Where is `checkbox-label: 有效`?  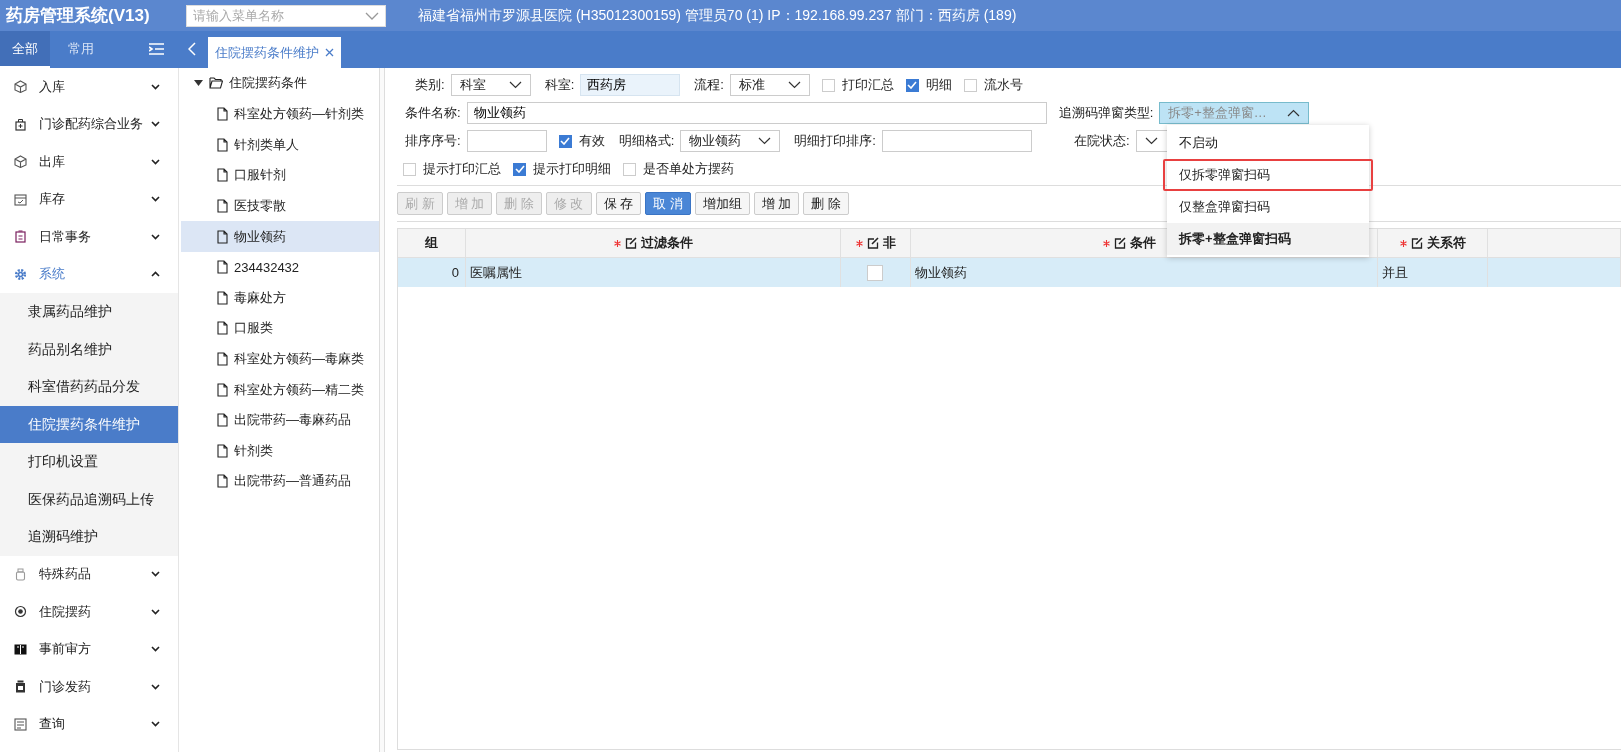 checkbox-label: 有效 is located at coordinates (591, 141).